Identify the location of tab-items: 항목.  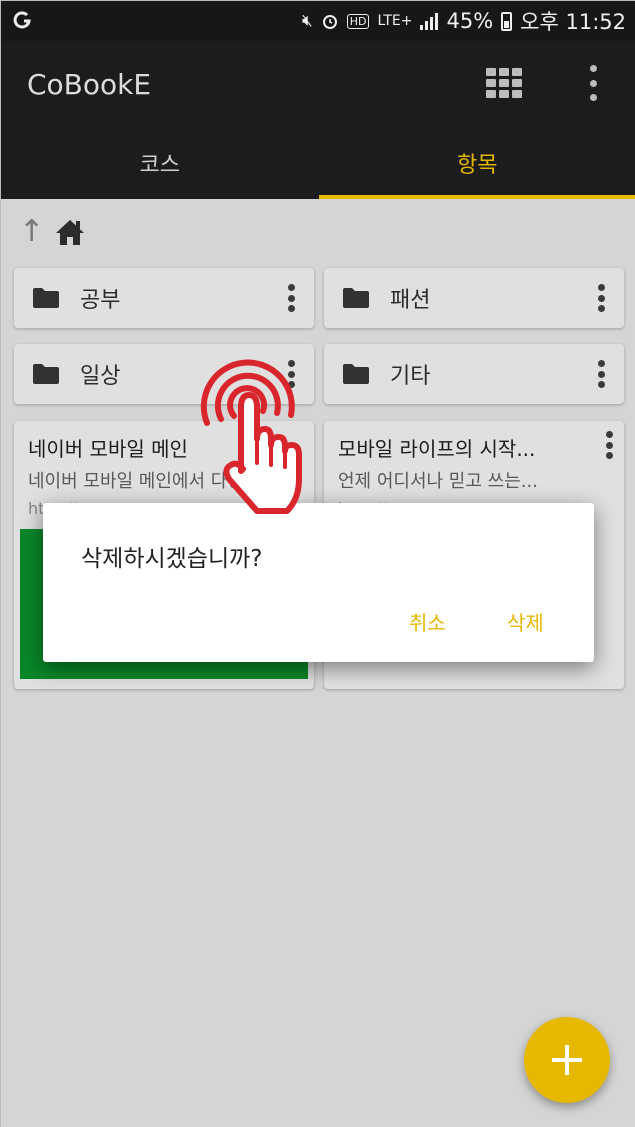
(476, 163).